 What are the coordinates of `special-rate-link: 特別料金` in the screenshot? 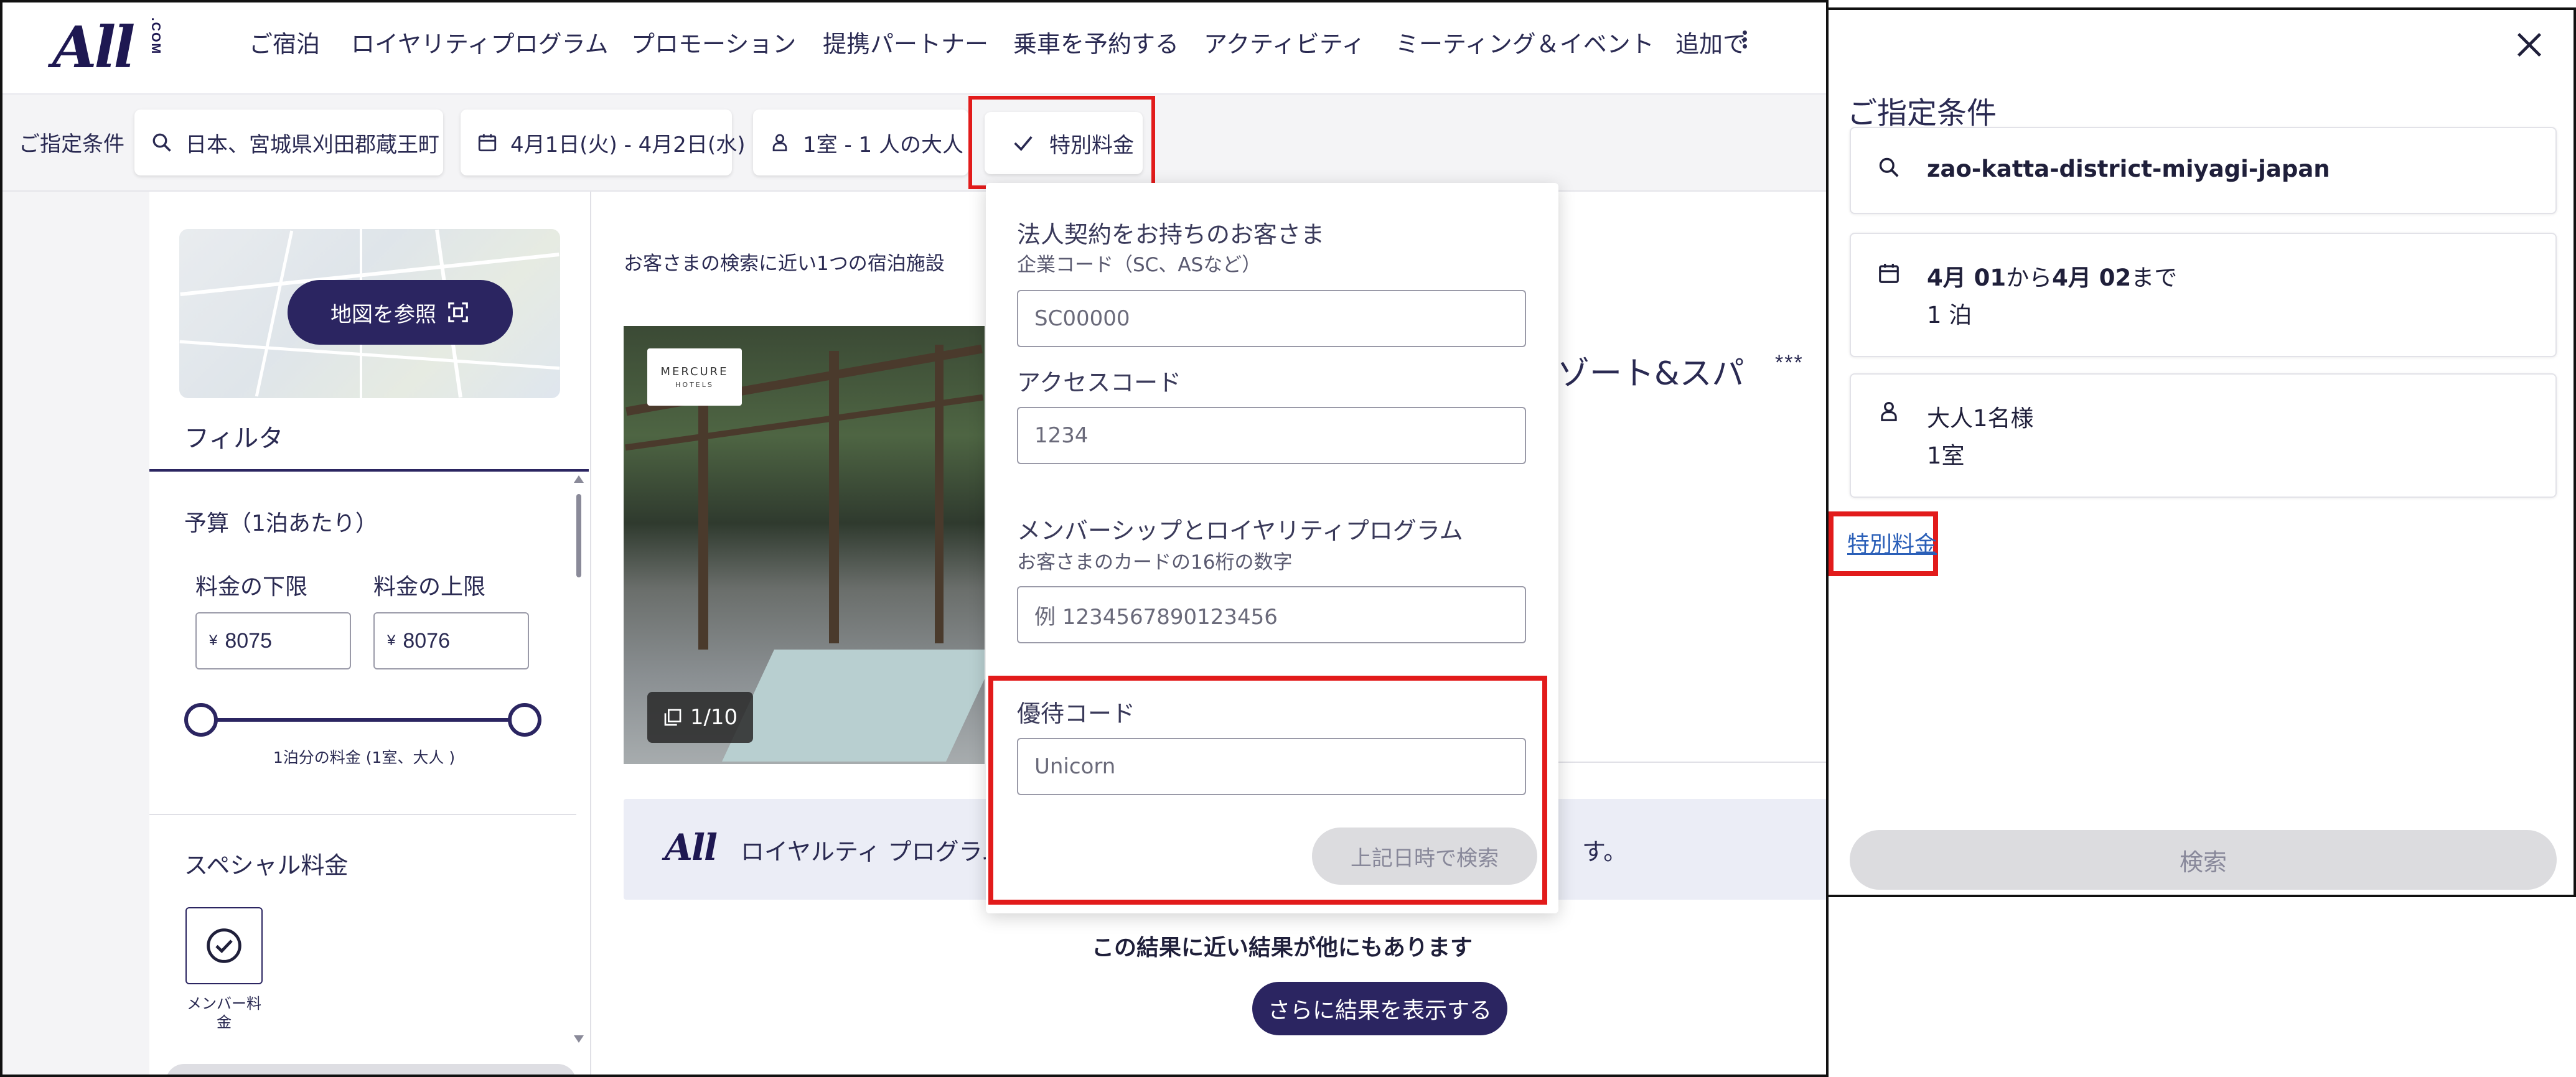 It's located at (1892, 542).